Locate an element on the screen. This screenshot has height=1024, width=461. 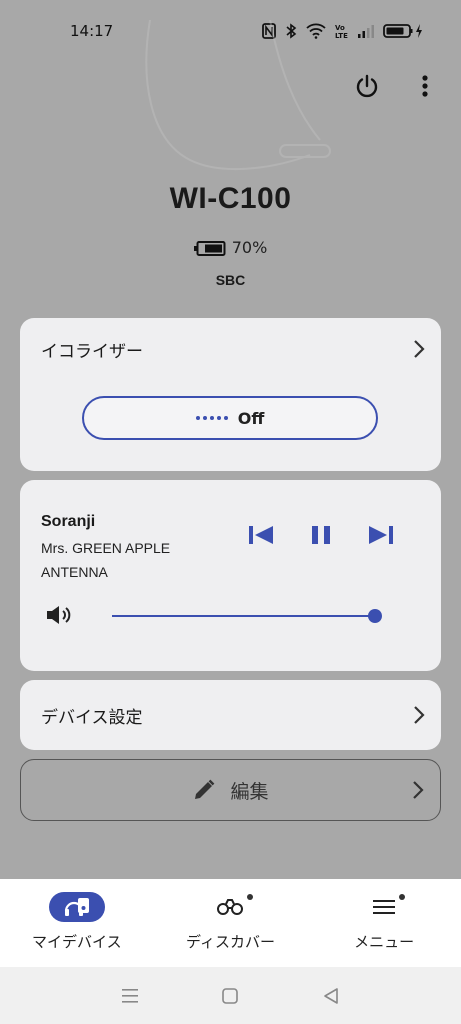
binoculars-icon is located at coordinates (230, 907).